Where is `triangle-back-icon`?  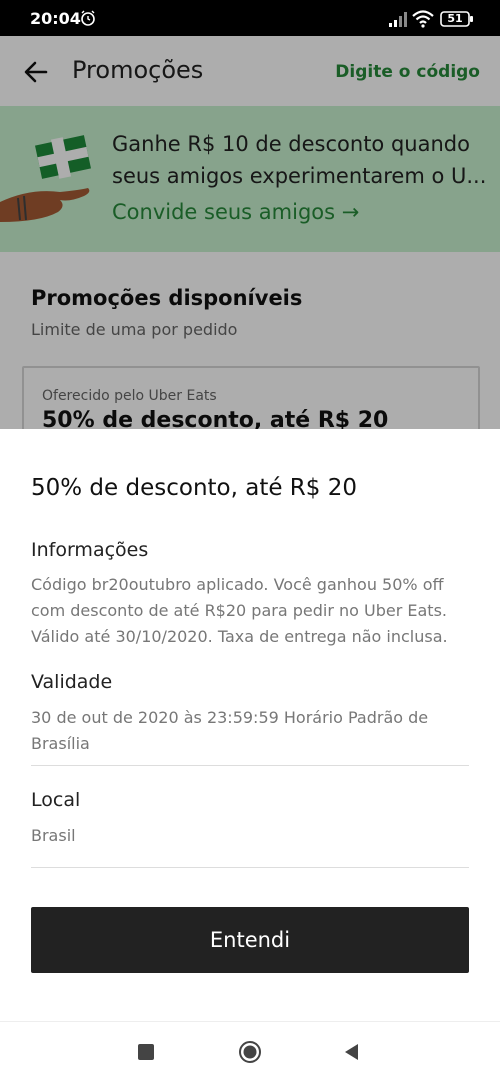 triangle-back-icon is located at coordinates (352, 1052).